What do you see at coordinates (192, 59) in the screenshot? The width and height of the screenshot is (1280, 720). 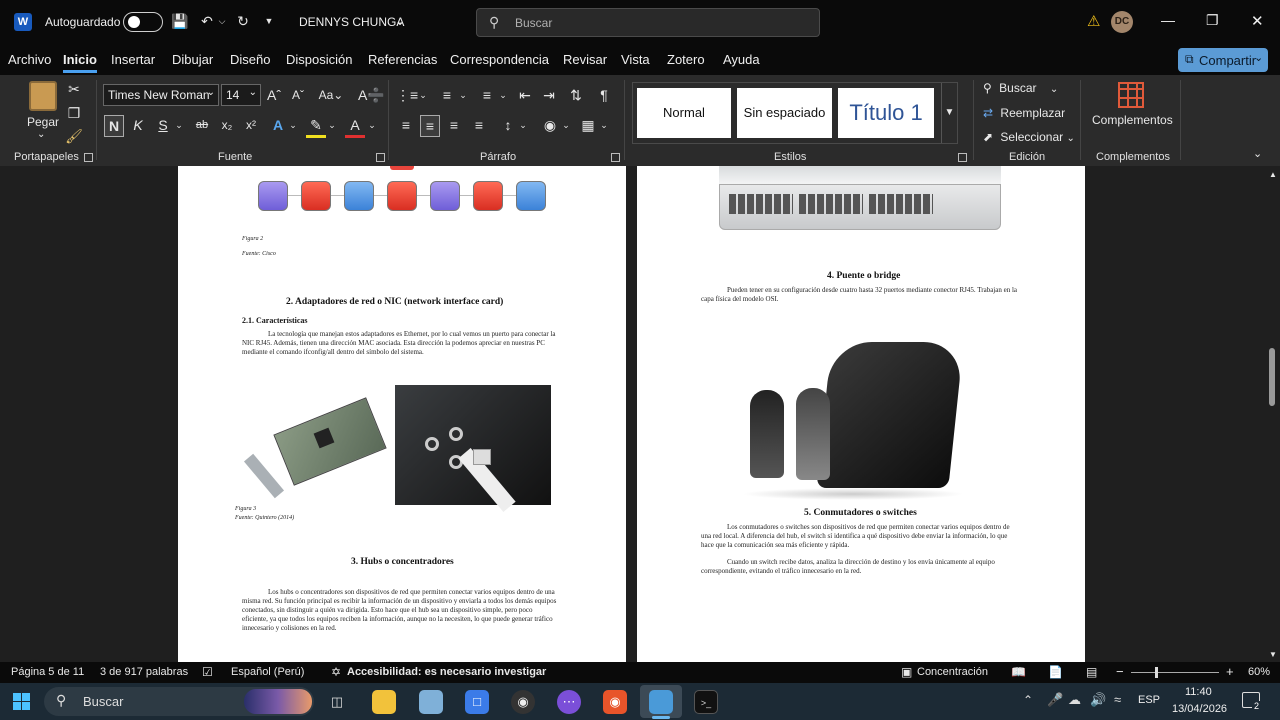 I see `tab-dibujar: Dibujar` at bounding box center [192, 59].